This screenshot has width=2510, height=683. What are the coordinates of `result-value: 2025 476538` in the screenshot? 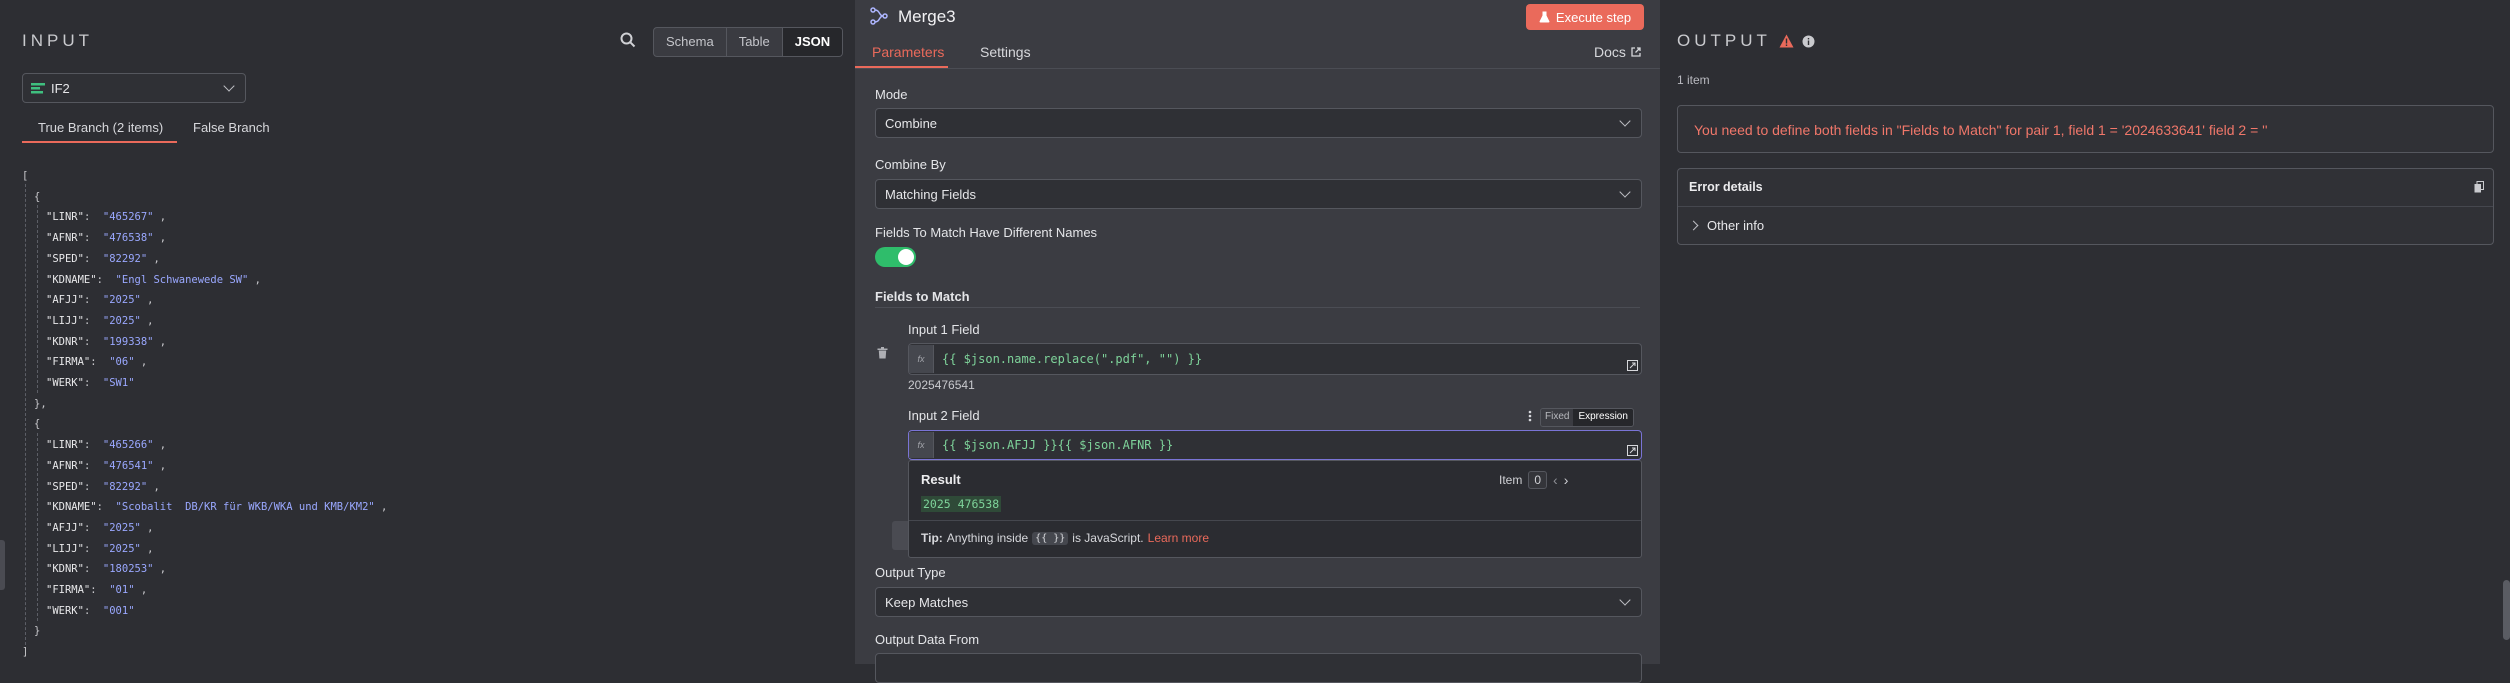 It's located at (961, 504).